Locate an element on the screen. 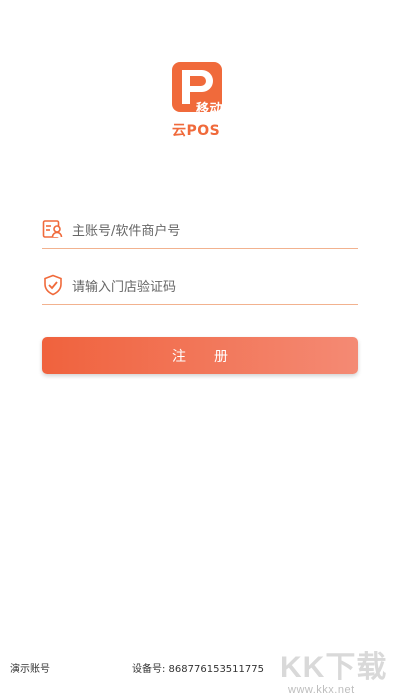 This screenshot has height=700, width=400. demo-account-link: 演示账号 is located at coordinates (30, 667).